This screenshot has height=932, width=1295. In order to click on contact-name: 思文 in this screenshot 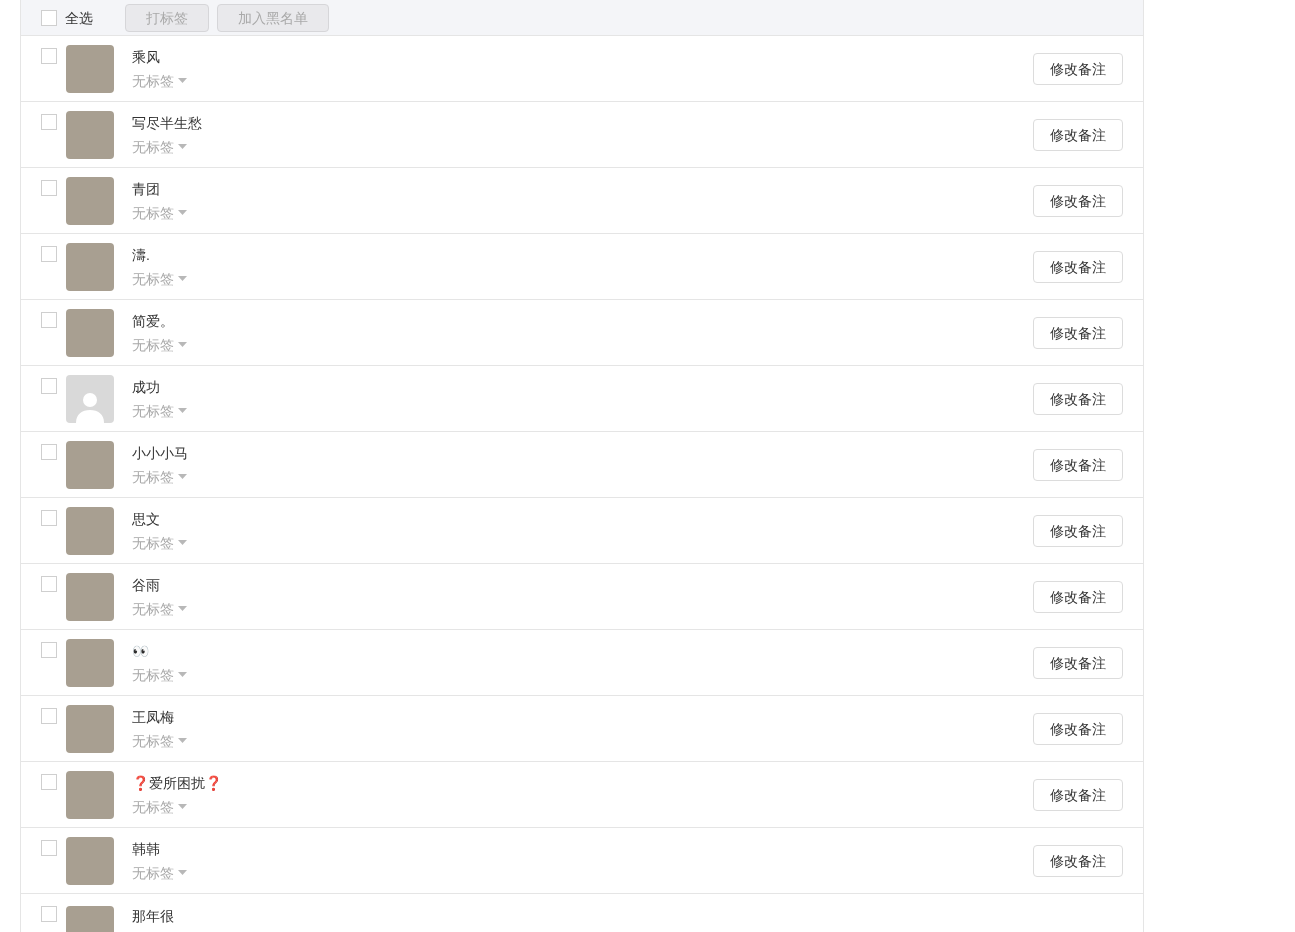, I will do `click(146, 519)`.